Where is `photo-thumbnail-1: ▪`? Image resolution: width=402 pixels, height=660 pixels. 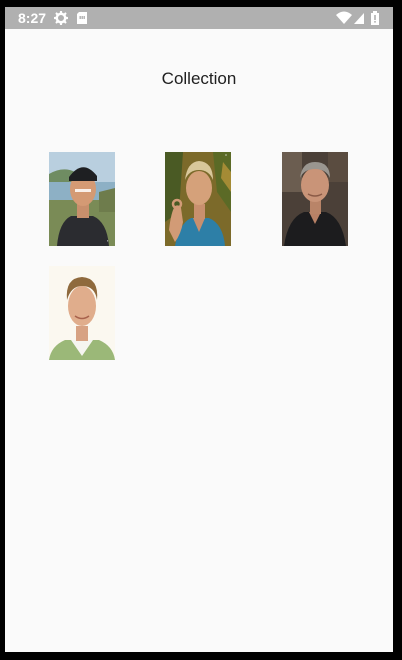 photo-thumbnail-1: ▪ is located at coordinates (82, 199).